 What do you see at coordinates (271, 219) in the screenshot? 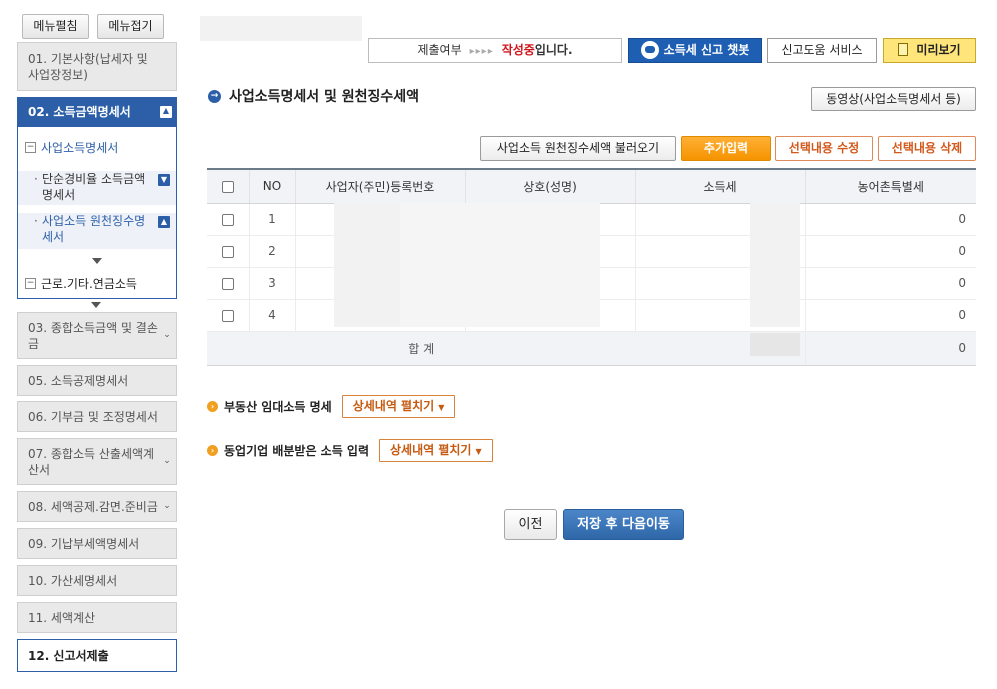
I see `row-no: 1` at bounding box center [271, 219].